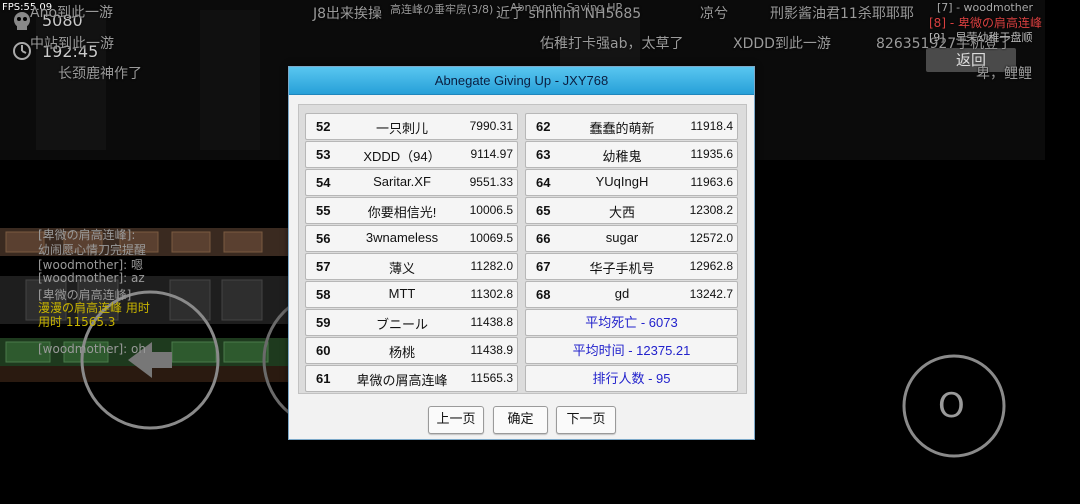 This screenshot has width=1080, height=504. What do you see at coordinates (92, 349) in the screenshot?
I see `chat-line: [woodmother]: oh` at bounding box center [92, 349].